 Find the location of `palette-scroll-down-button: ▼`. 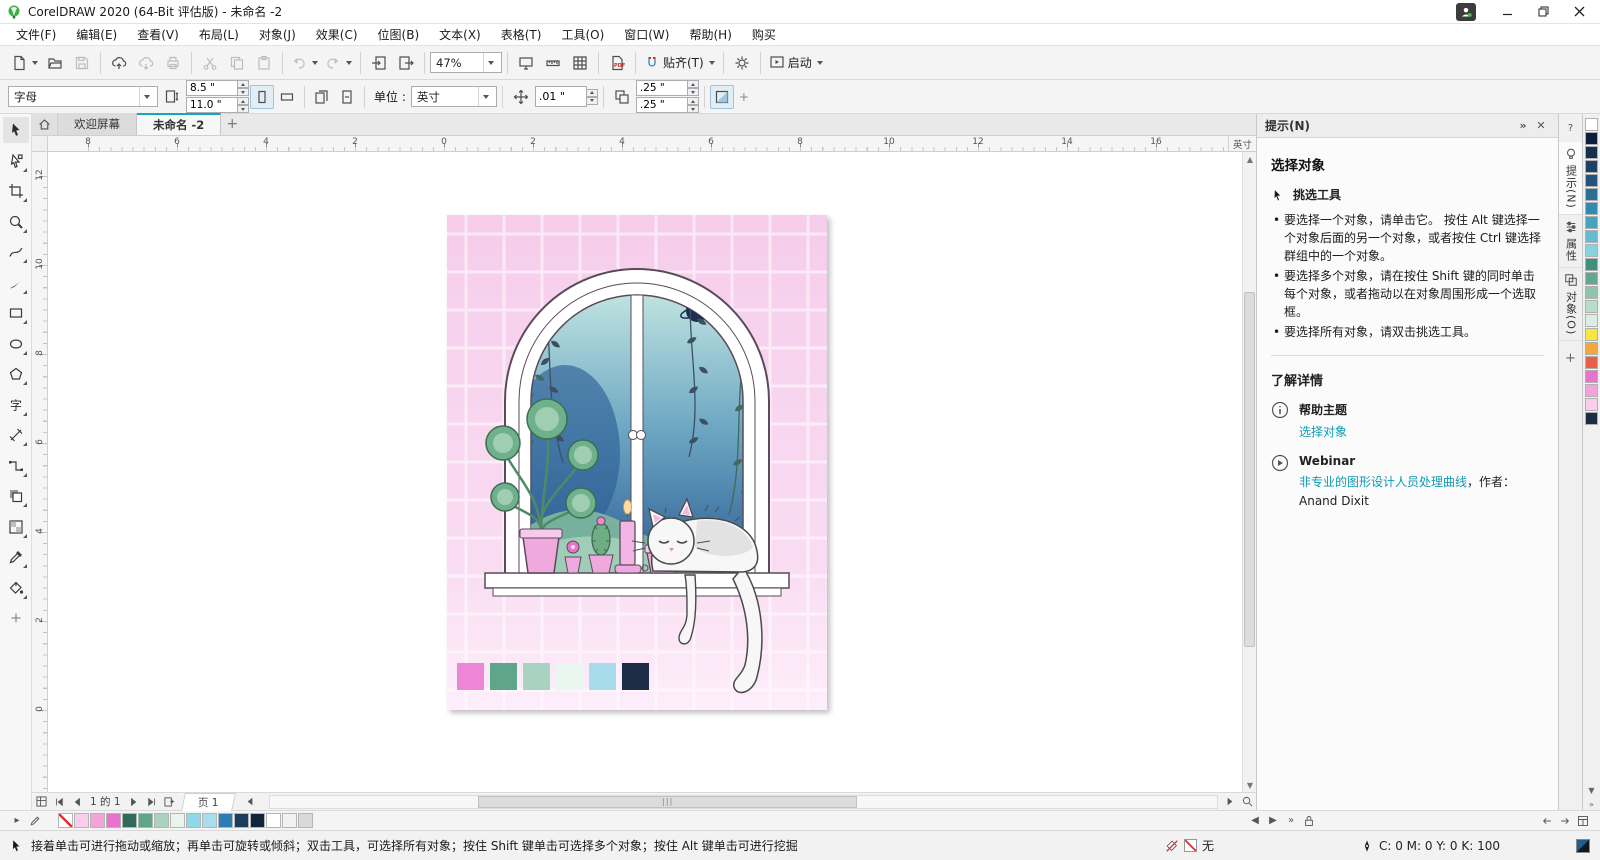

palette-scroll-down-button: ▼ is located at coordinates (1592, 790).